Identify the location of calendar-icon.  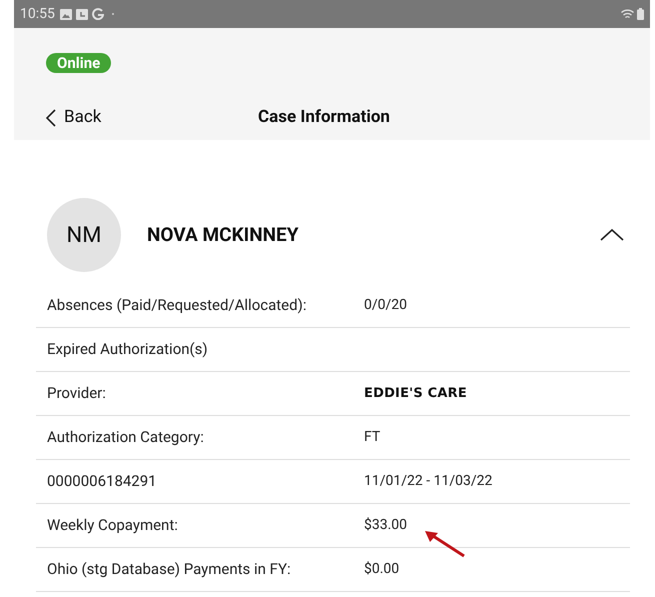
(82, 14).